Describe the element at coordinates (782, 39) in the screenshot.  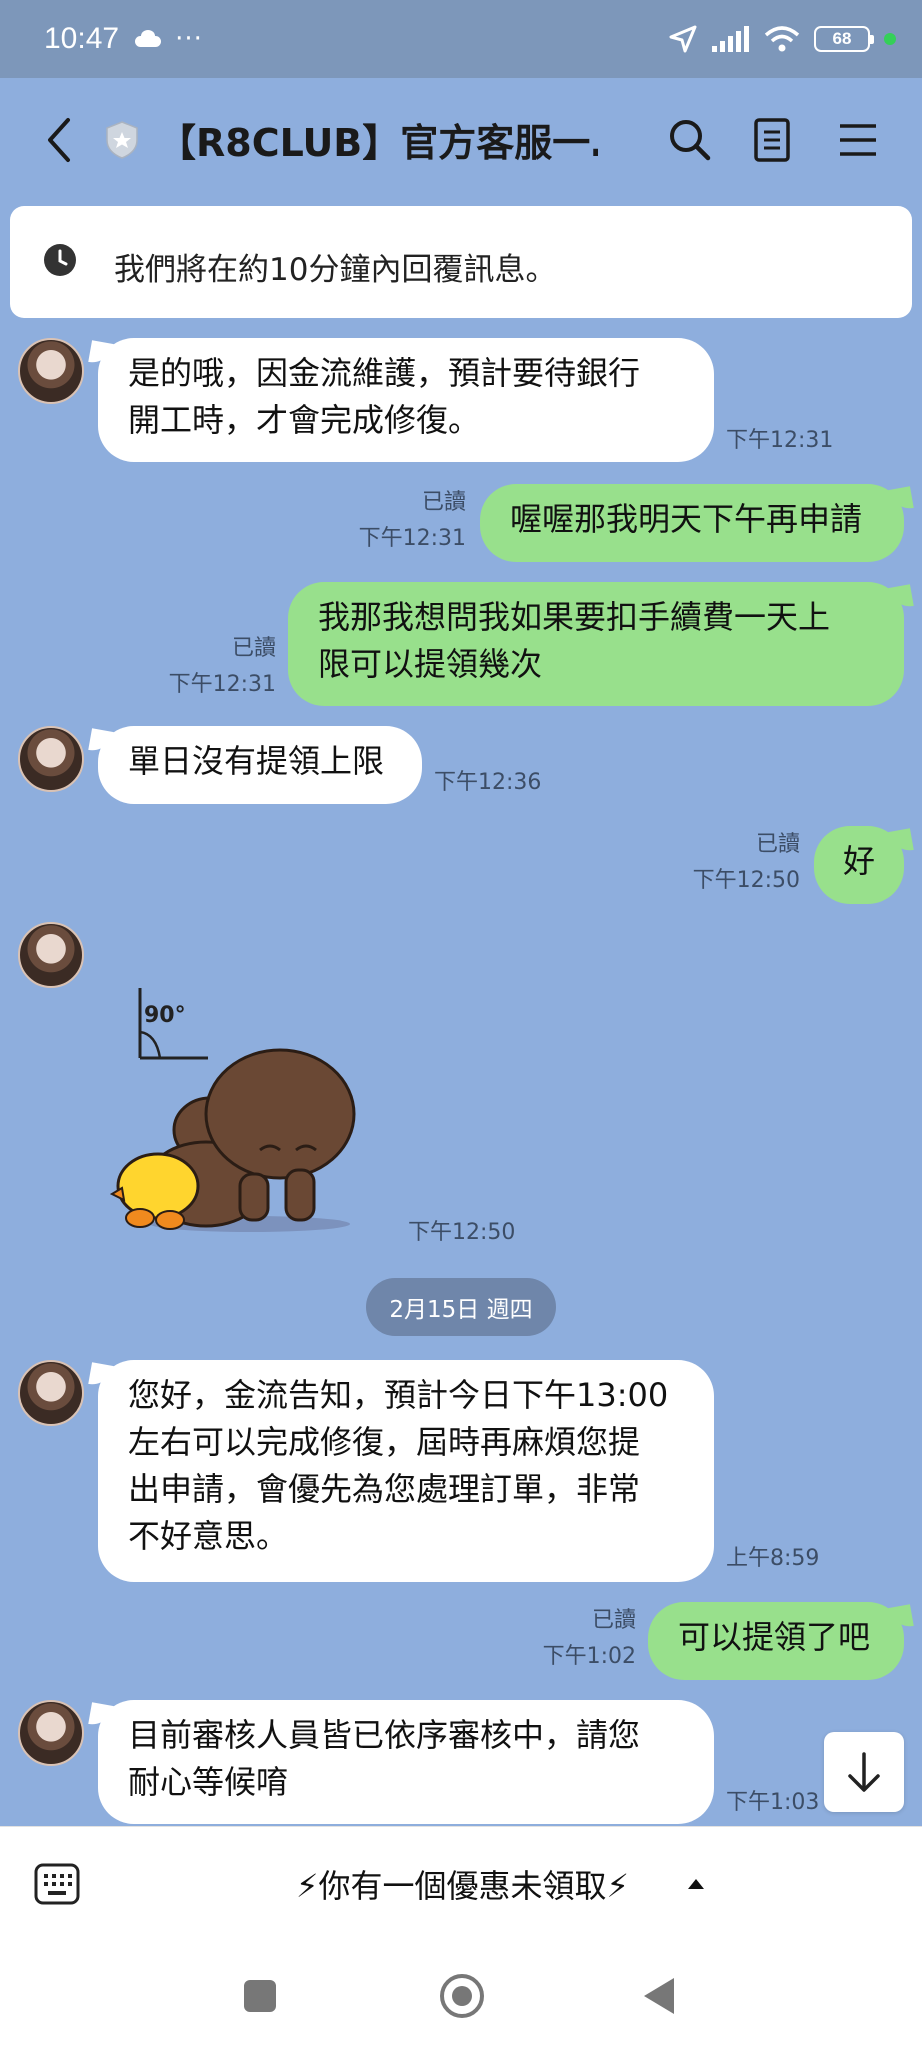
I see `wifi-icon` at that location.